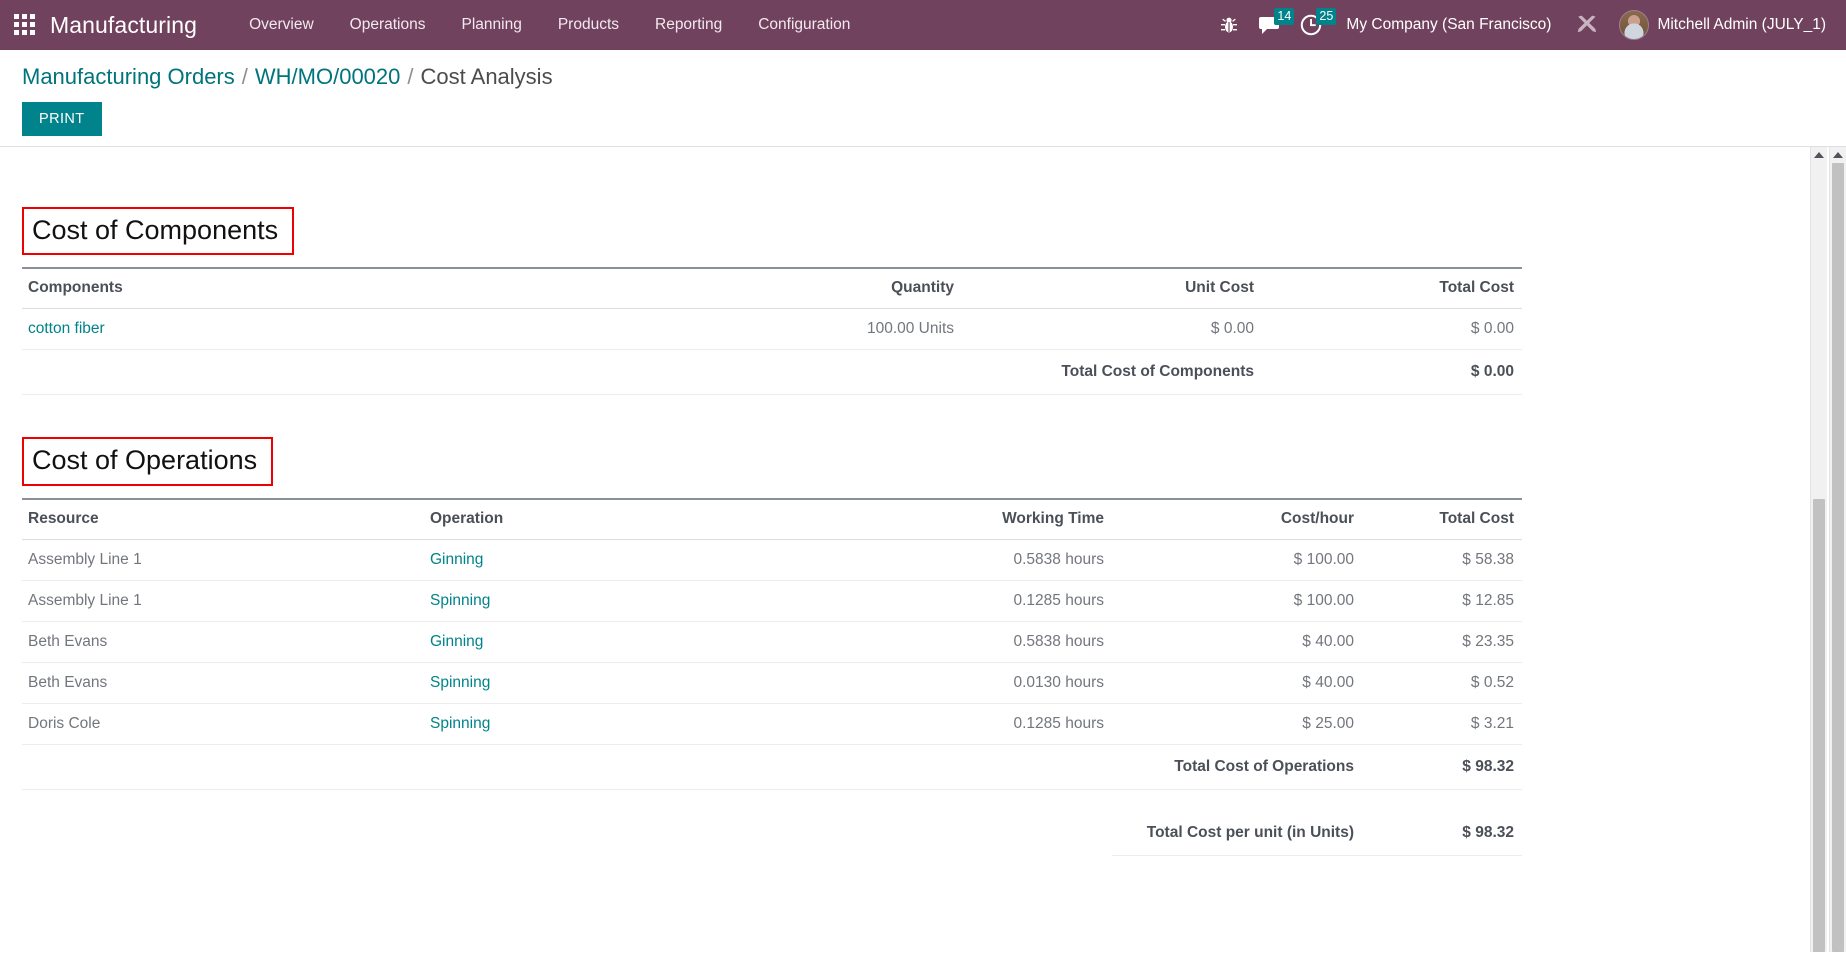 The width and height of the screenshot is (1846, 959). I want to click on cell-component-name: cotton fiber, so click(342, 329).